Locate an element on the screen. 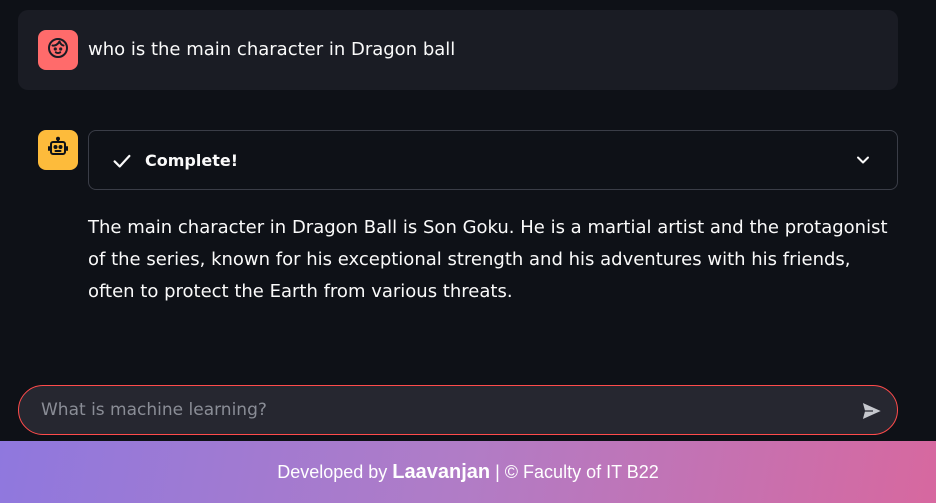  send-icon is located at coordinates (872, 411).